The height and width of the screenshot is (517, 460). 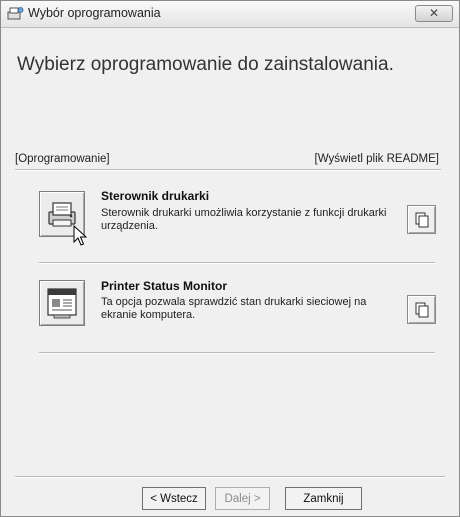 What do you see at coordinates (174, 498) in the screenshot?
I see `back-button: < Wstecz` at bounding box center [174, 498].